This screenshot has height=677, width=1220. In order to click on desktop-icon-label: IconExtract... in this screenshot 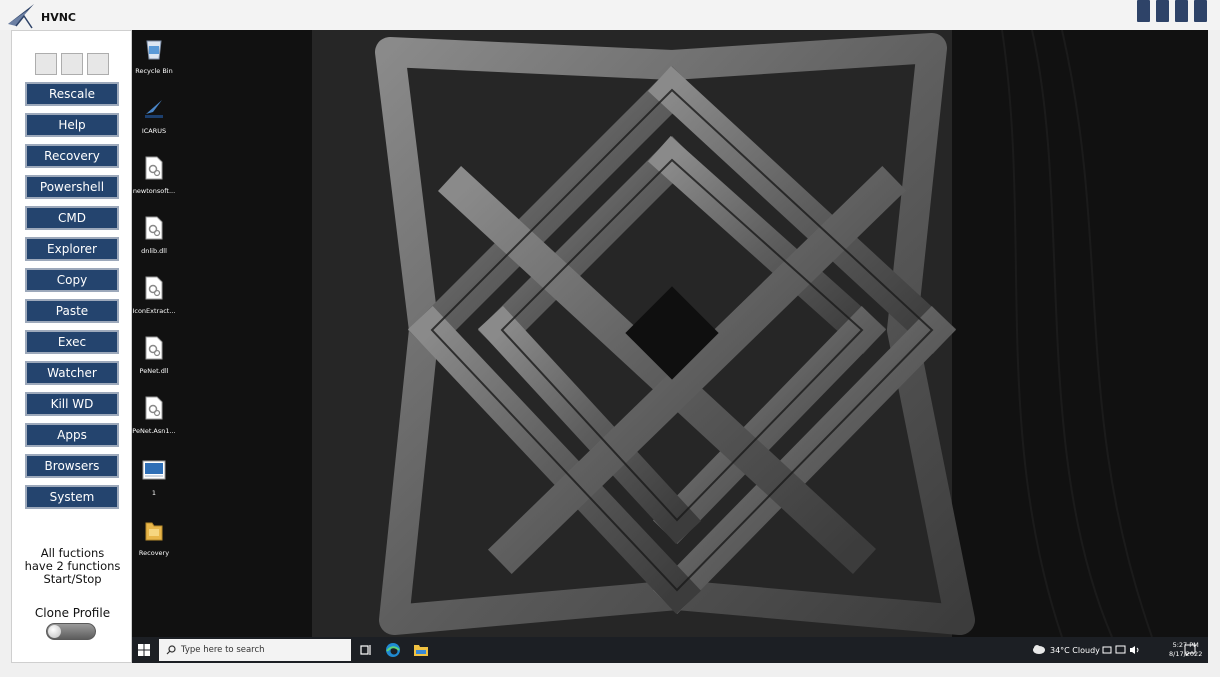, I will do `click(154, 311)`.